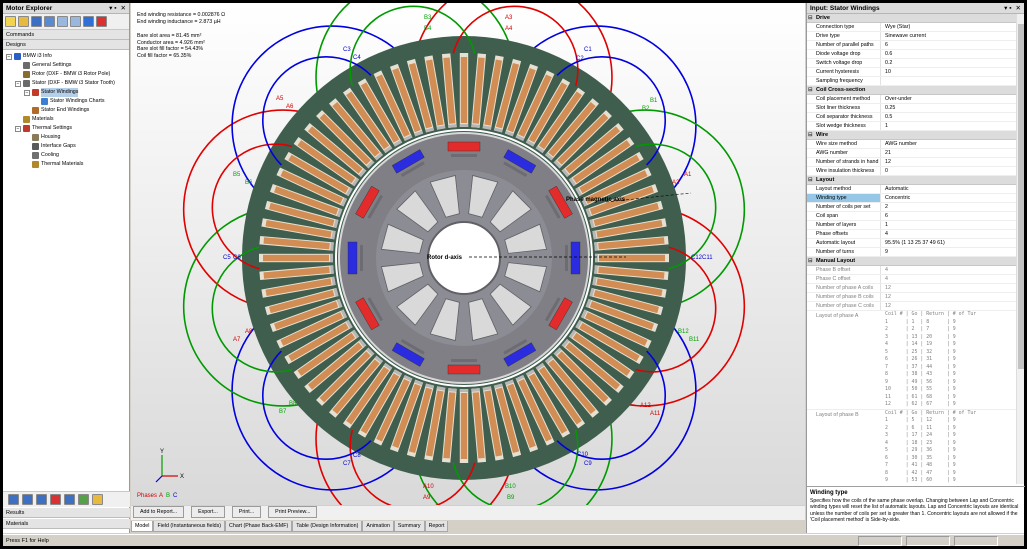 This screenshot has height=549, width=1027. Describe the element at coordinates (952, 144) in the screenshot. I see `property-value: AWG number` at that location.